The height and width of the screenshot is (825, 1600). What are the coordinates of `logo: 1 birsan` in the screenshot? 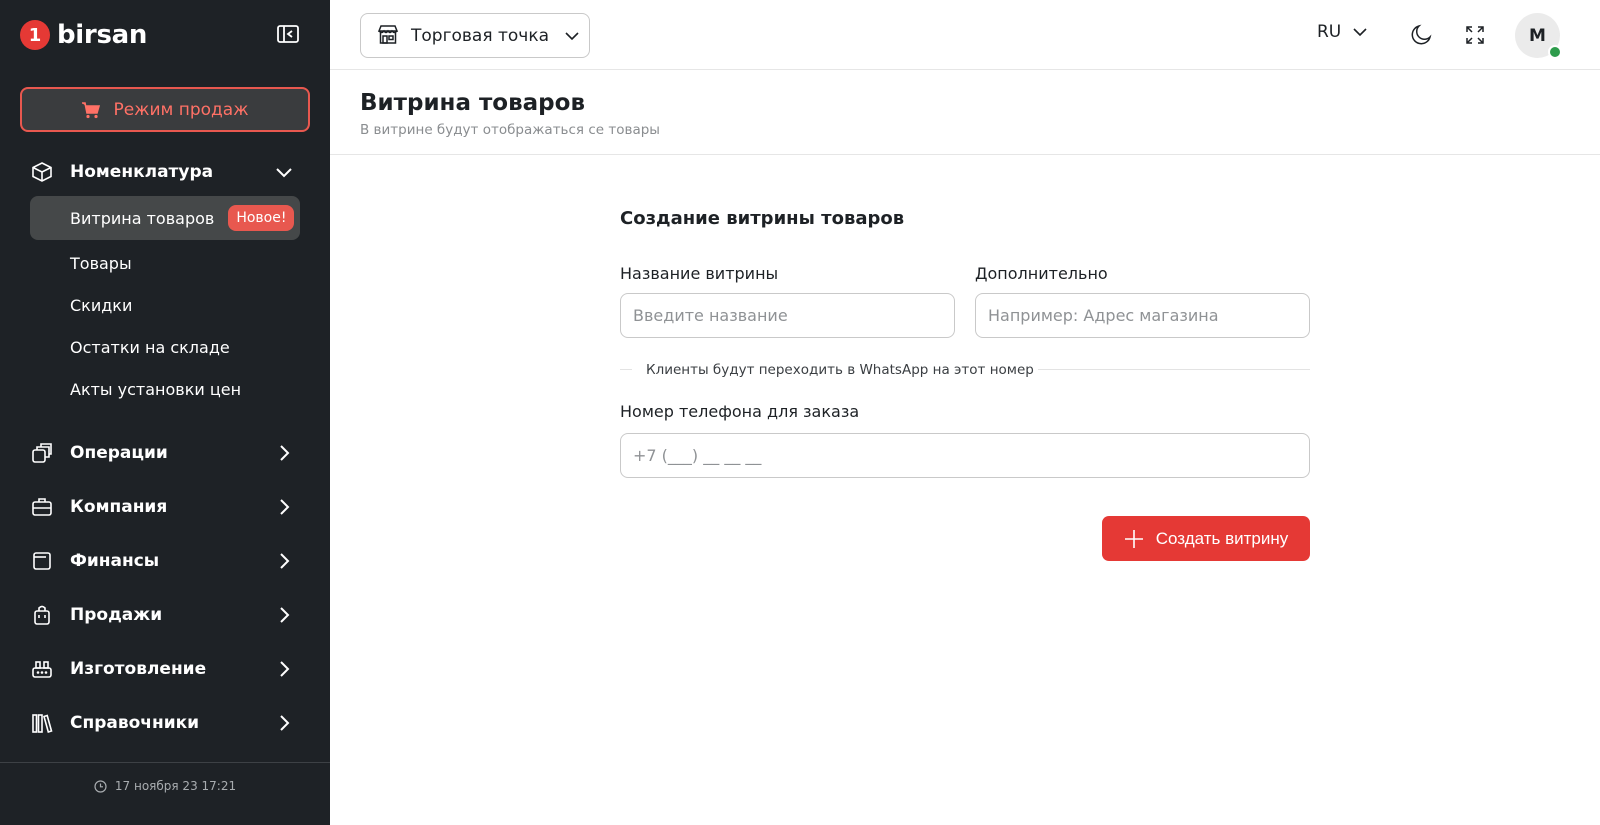 It's located at (83, 35).